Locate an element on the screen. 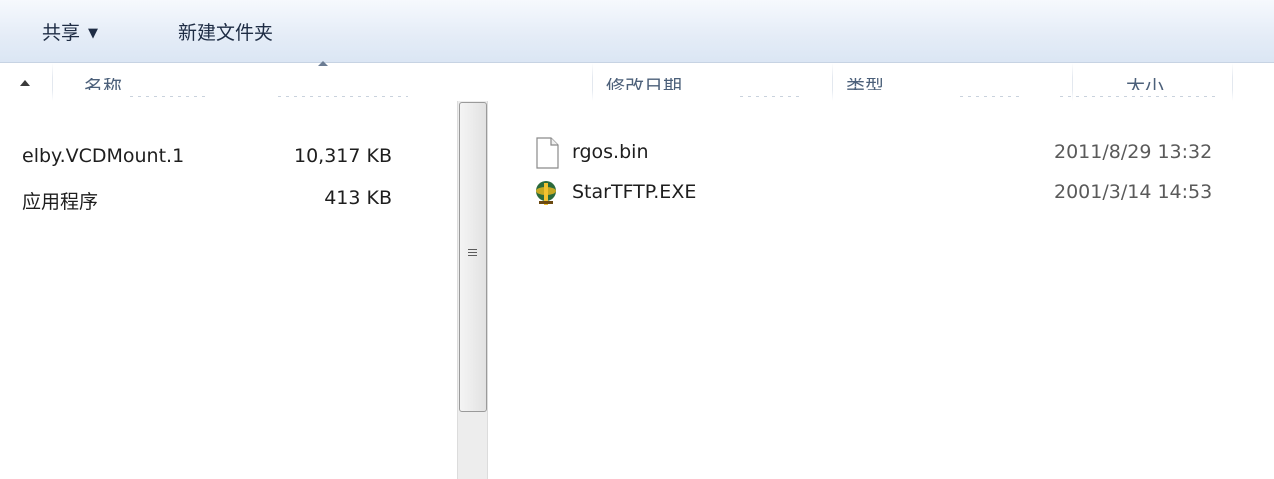  column-size: 大小 is located at coordinates (1145, 84).